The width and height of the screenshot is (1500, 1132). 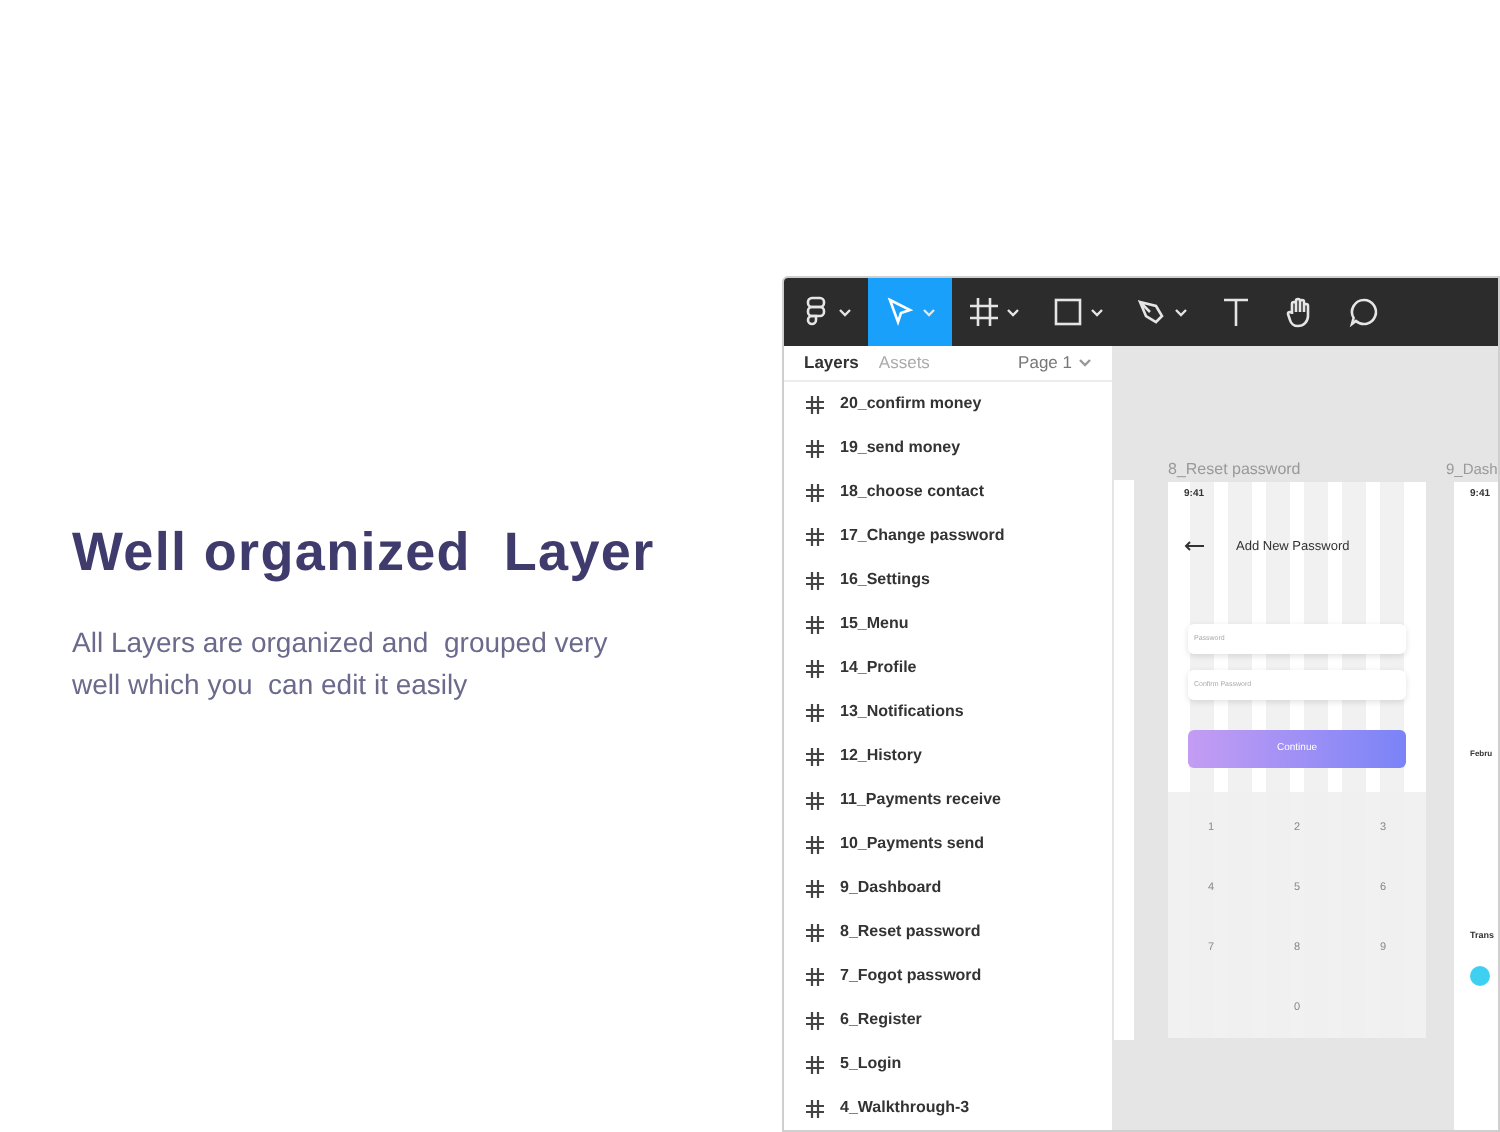 I want to click on layer-item: 14_Profile, so click(x=948, y=668).